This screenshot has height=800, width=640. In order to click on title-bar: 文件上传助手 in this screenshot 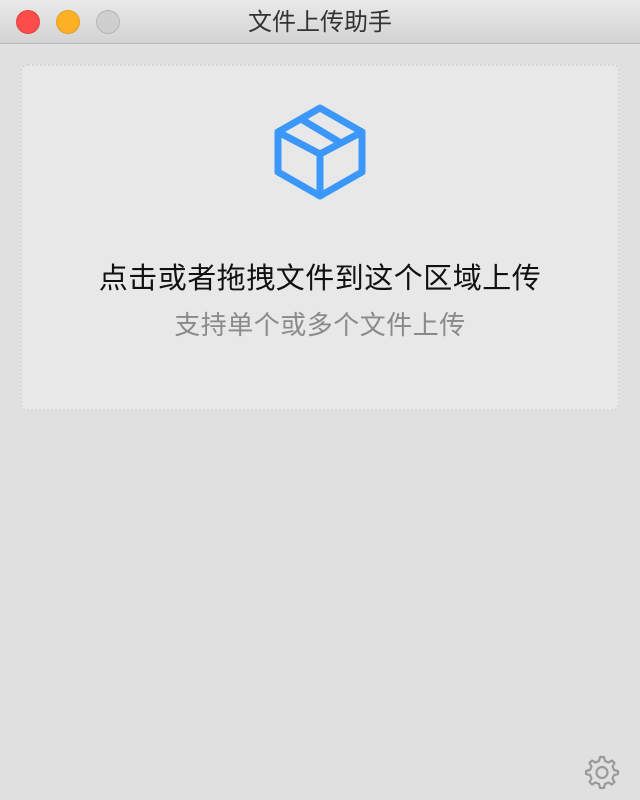, I will do `click(320, 22)`.